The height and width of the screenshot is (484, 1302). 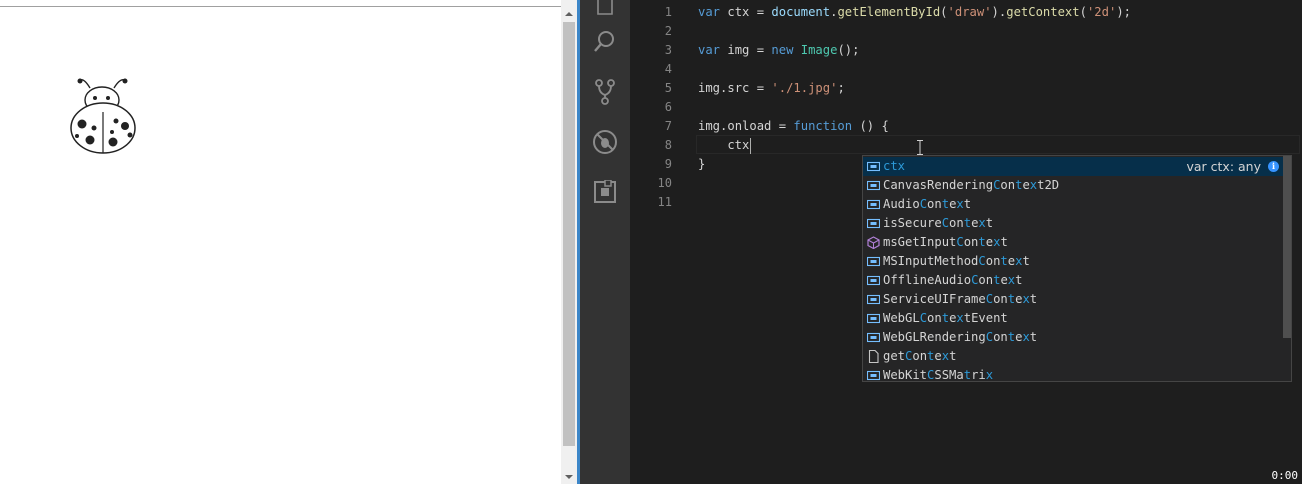 What do you see at coordinates (569, 477) in the screenshot?
I see `scroll-down-arrow-icon` at bounding box center [569, 477].